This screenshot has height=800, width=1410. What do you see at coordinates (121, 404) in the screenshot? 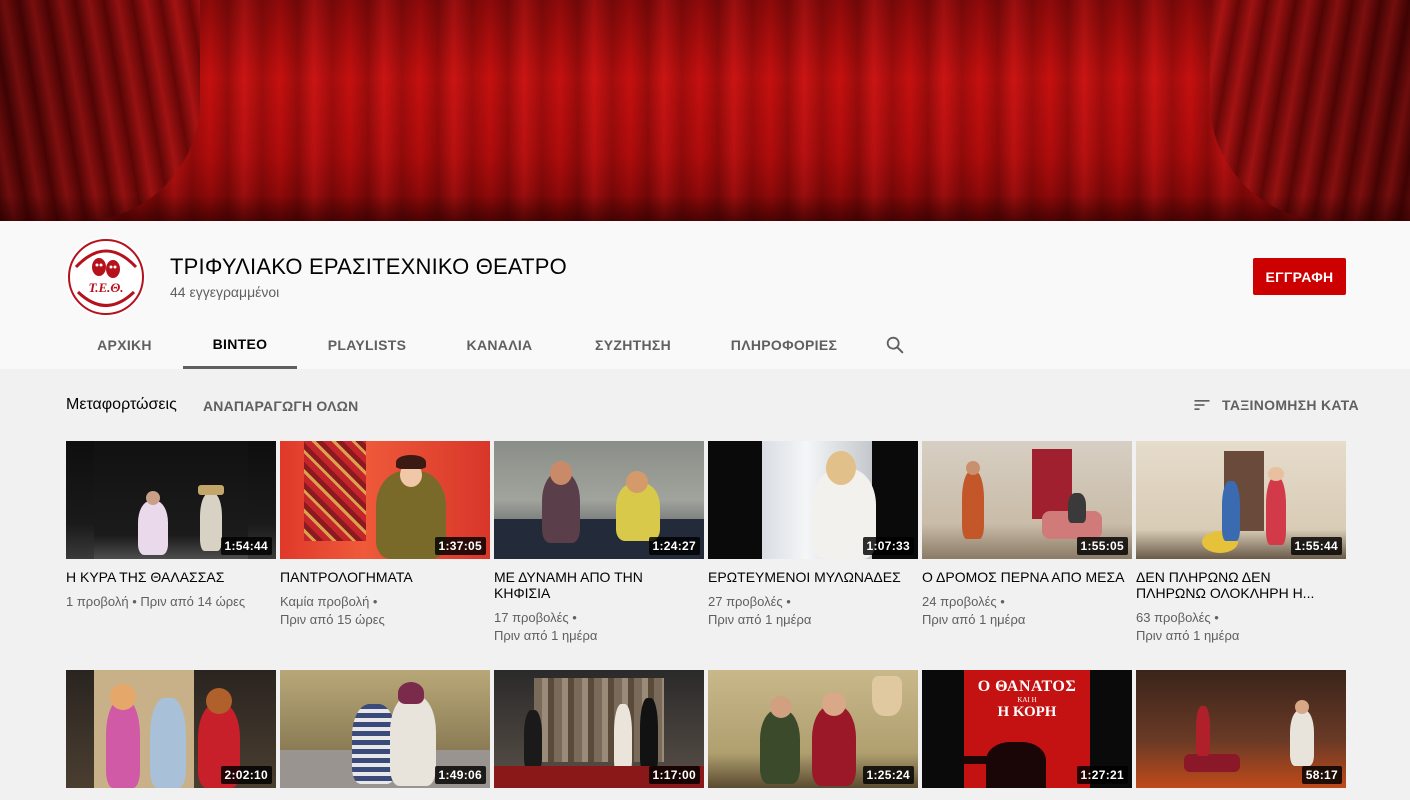
I see `uploads-title: Μεταφορτώσεις` at bounding box center [121, 404].